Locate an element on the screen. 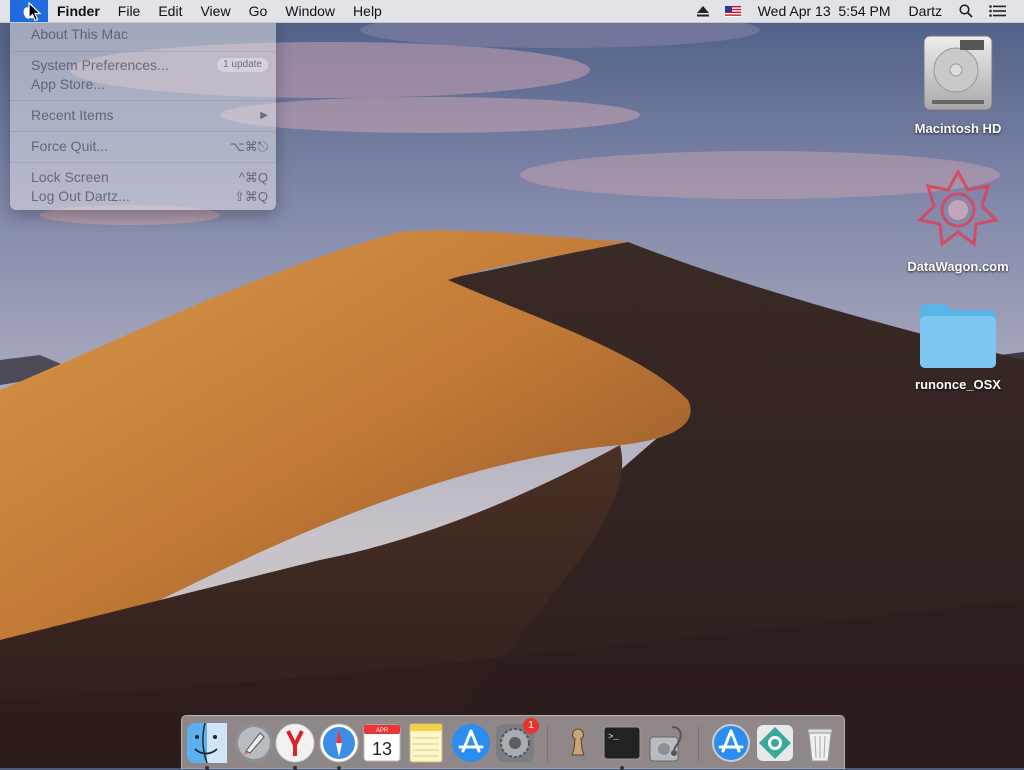 The width and height of the screenshot is (1024, 770). datawagon-desktop-icon: DataWagon.com is located at coordinates (958, 221).